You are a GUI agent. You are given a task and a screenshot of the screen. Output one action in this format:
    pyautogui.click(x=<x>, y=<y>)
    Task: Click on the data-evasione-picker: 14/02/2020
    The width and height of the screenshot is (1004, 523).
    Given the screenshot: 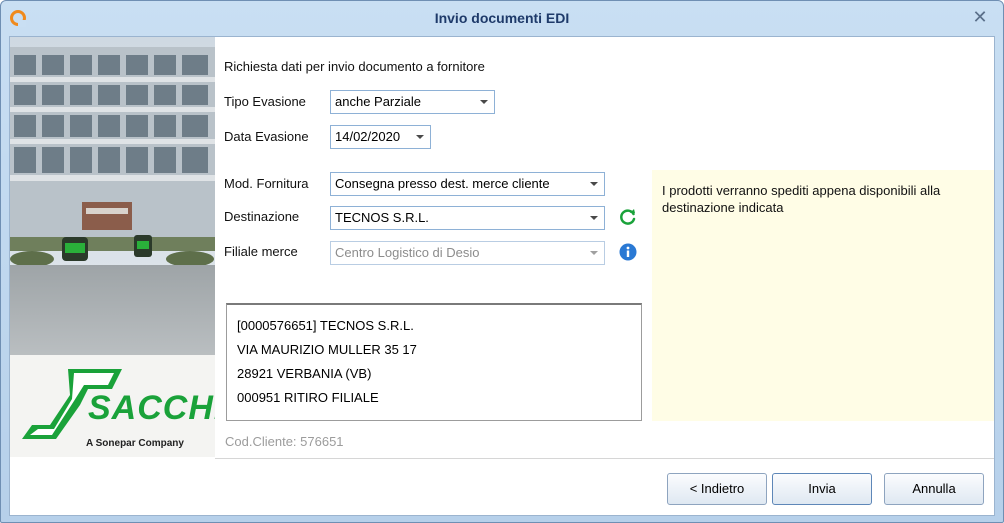 What is the action you would take?
    pyautogui.click(x=380, y=137)
    